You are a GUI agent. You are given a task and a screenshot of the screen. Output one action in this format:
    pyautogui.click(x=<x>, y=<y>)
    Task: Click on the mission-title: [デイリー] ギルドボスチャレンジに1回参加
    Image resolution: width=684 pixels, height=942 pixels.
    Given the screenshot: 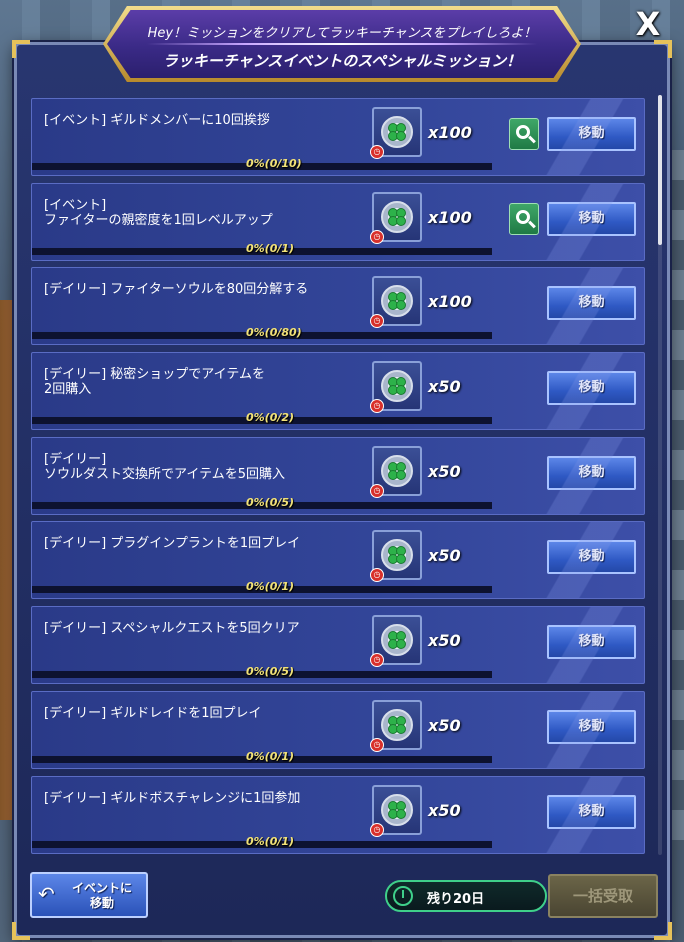 What is the action you would take?
    pyautogui.click(x=172, y=798)
    